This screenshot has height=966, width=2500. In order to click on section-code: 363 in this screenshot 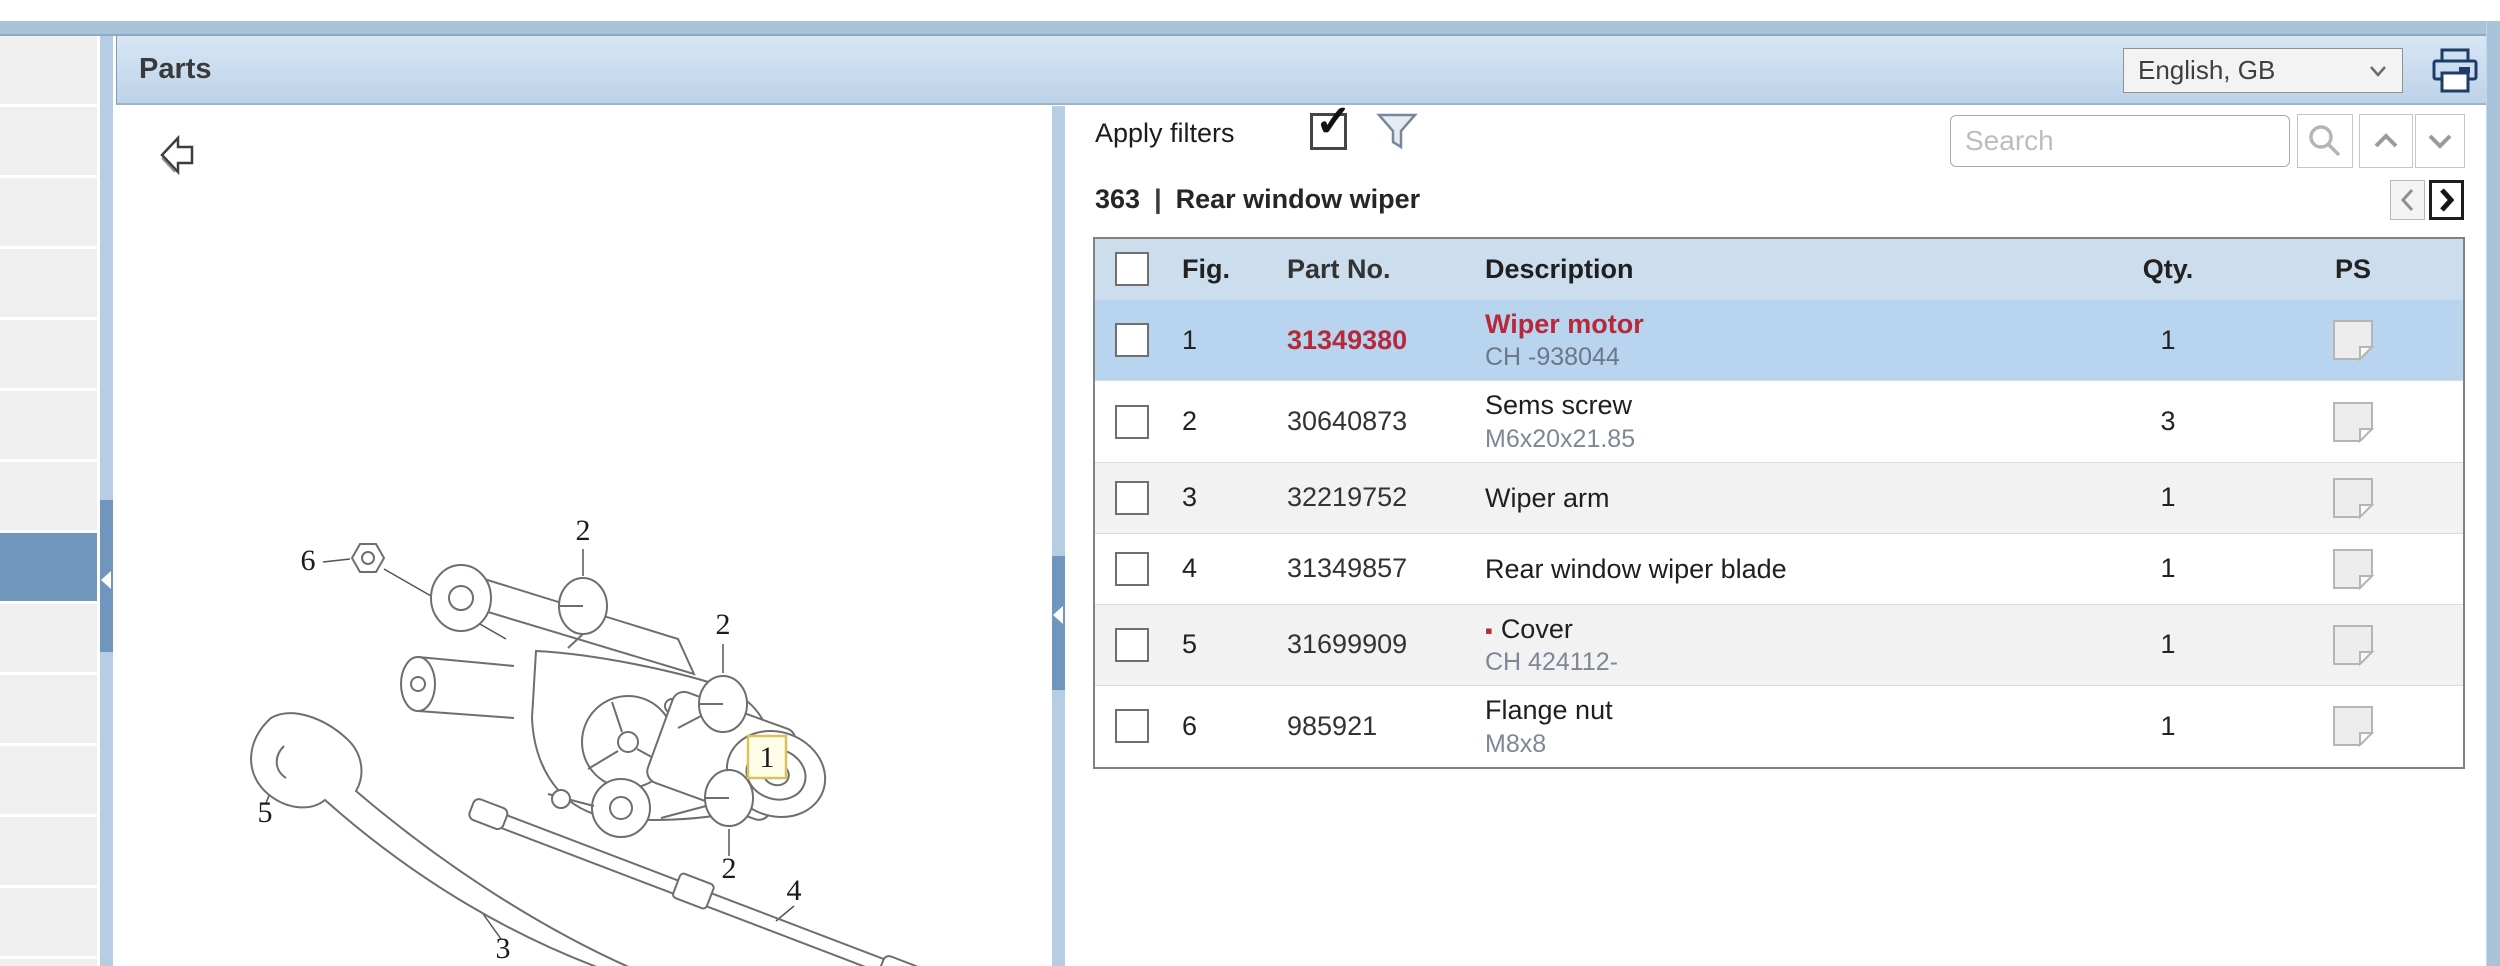, I will do `click(1118, 199)`.